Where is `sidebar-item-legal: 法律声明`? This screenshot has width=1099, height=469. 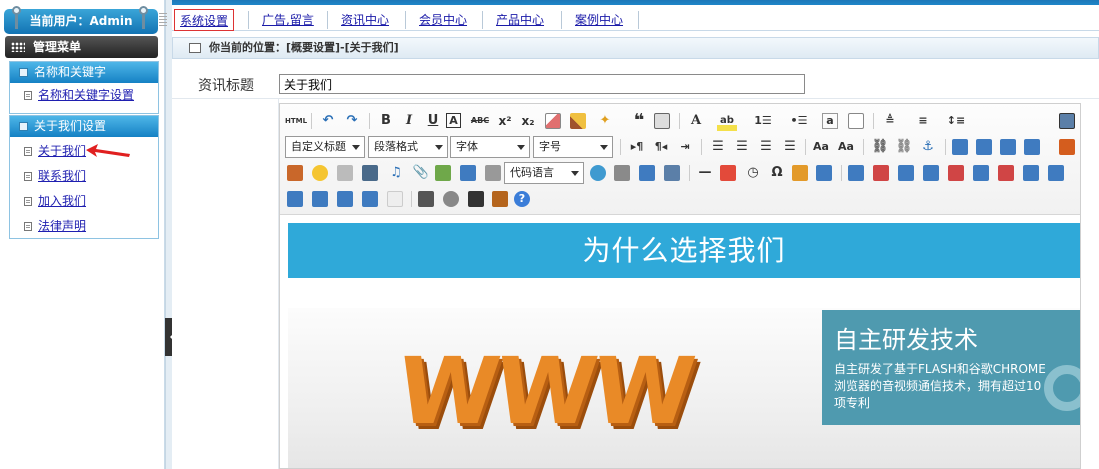 sidebar-item-legal: 法律声明 is located at coordinates (84, 226).